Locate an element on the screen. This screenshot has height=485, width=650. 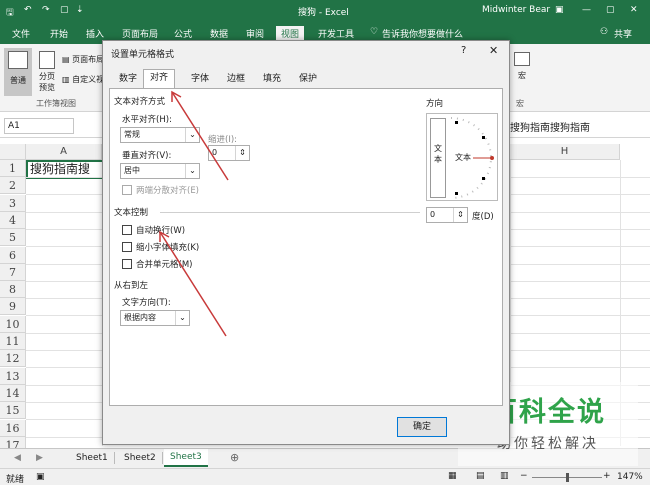
tab-formulas: 公式 is located at coordinates (183, 33).